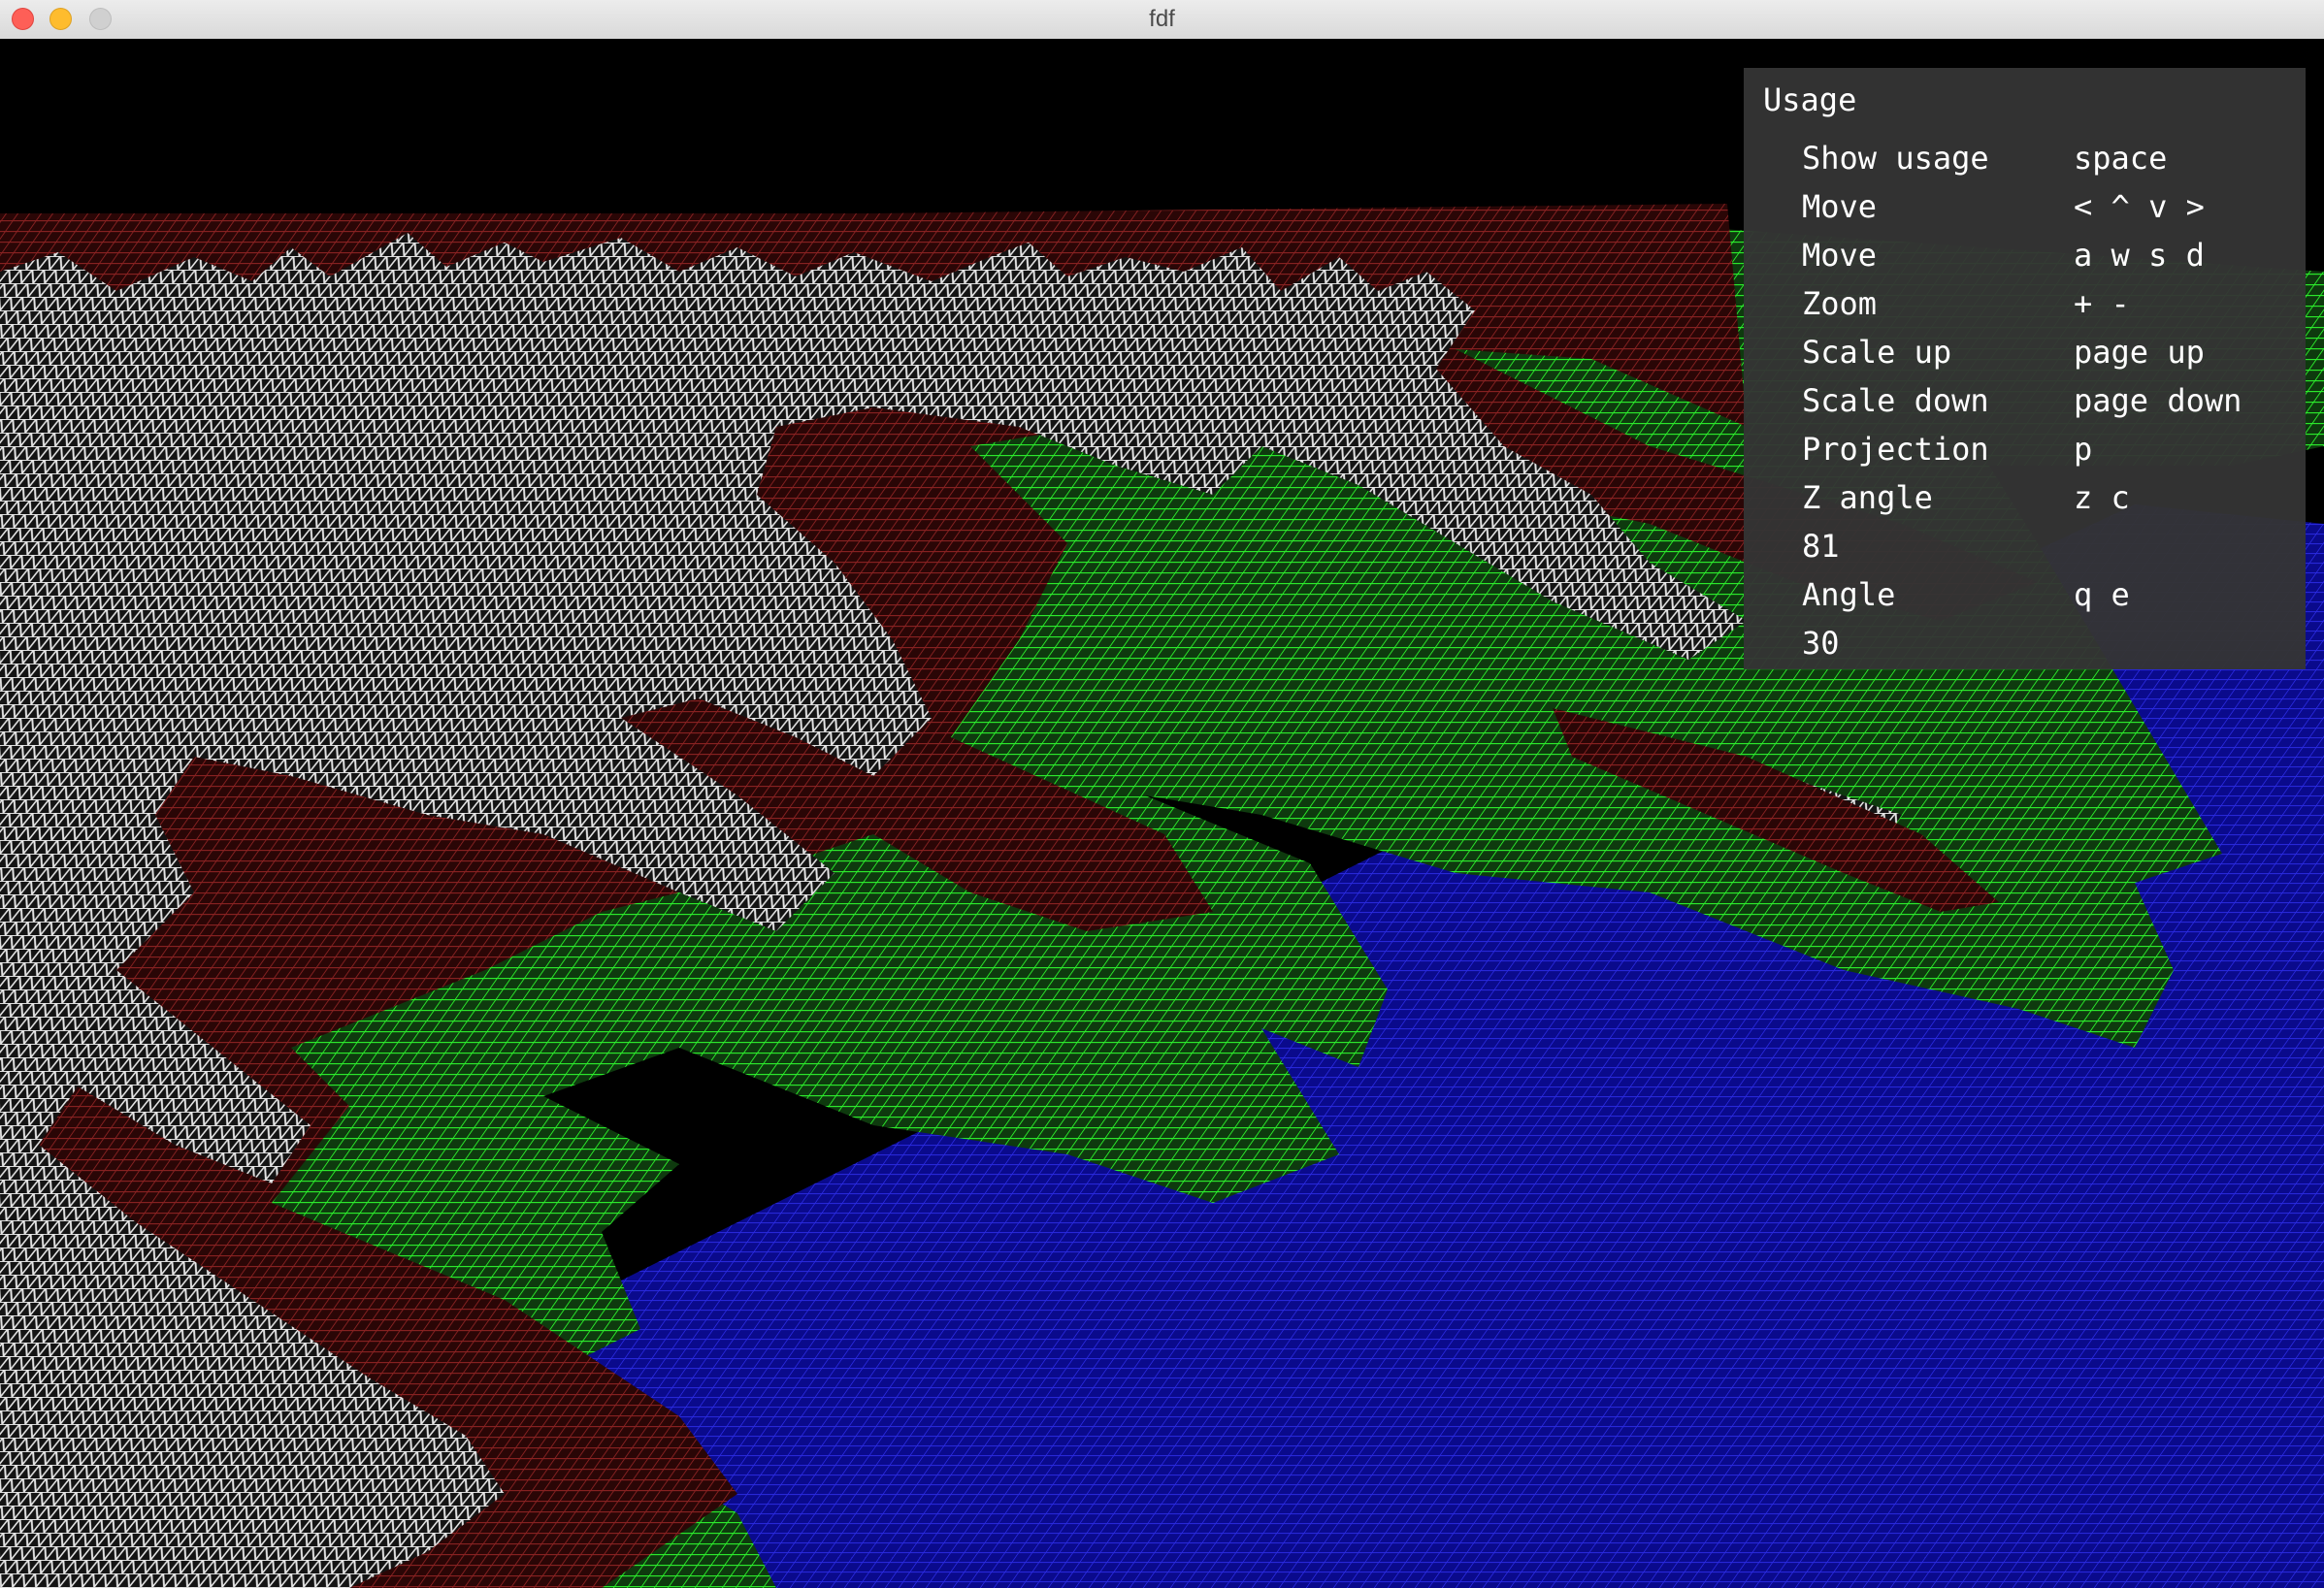 The image size is (2324, 1588). Describe the element at coordinates (2025, 211) in the screenshot. I see `usage-row-move-arrows: Move < ^ v >` at that location.